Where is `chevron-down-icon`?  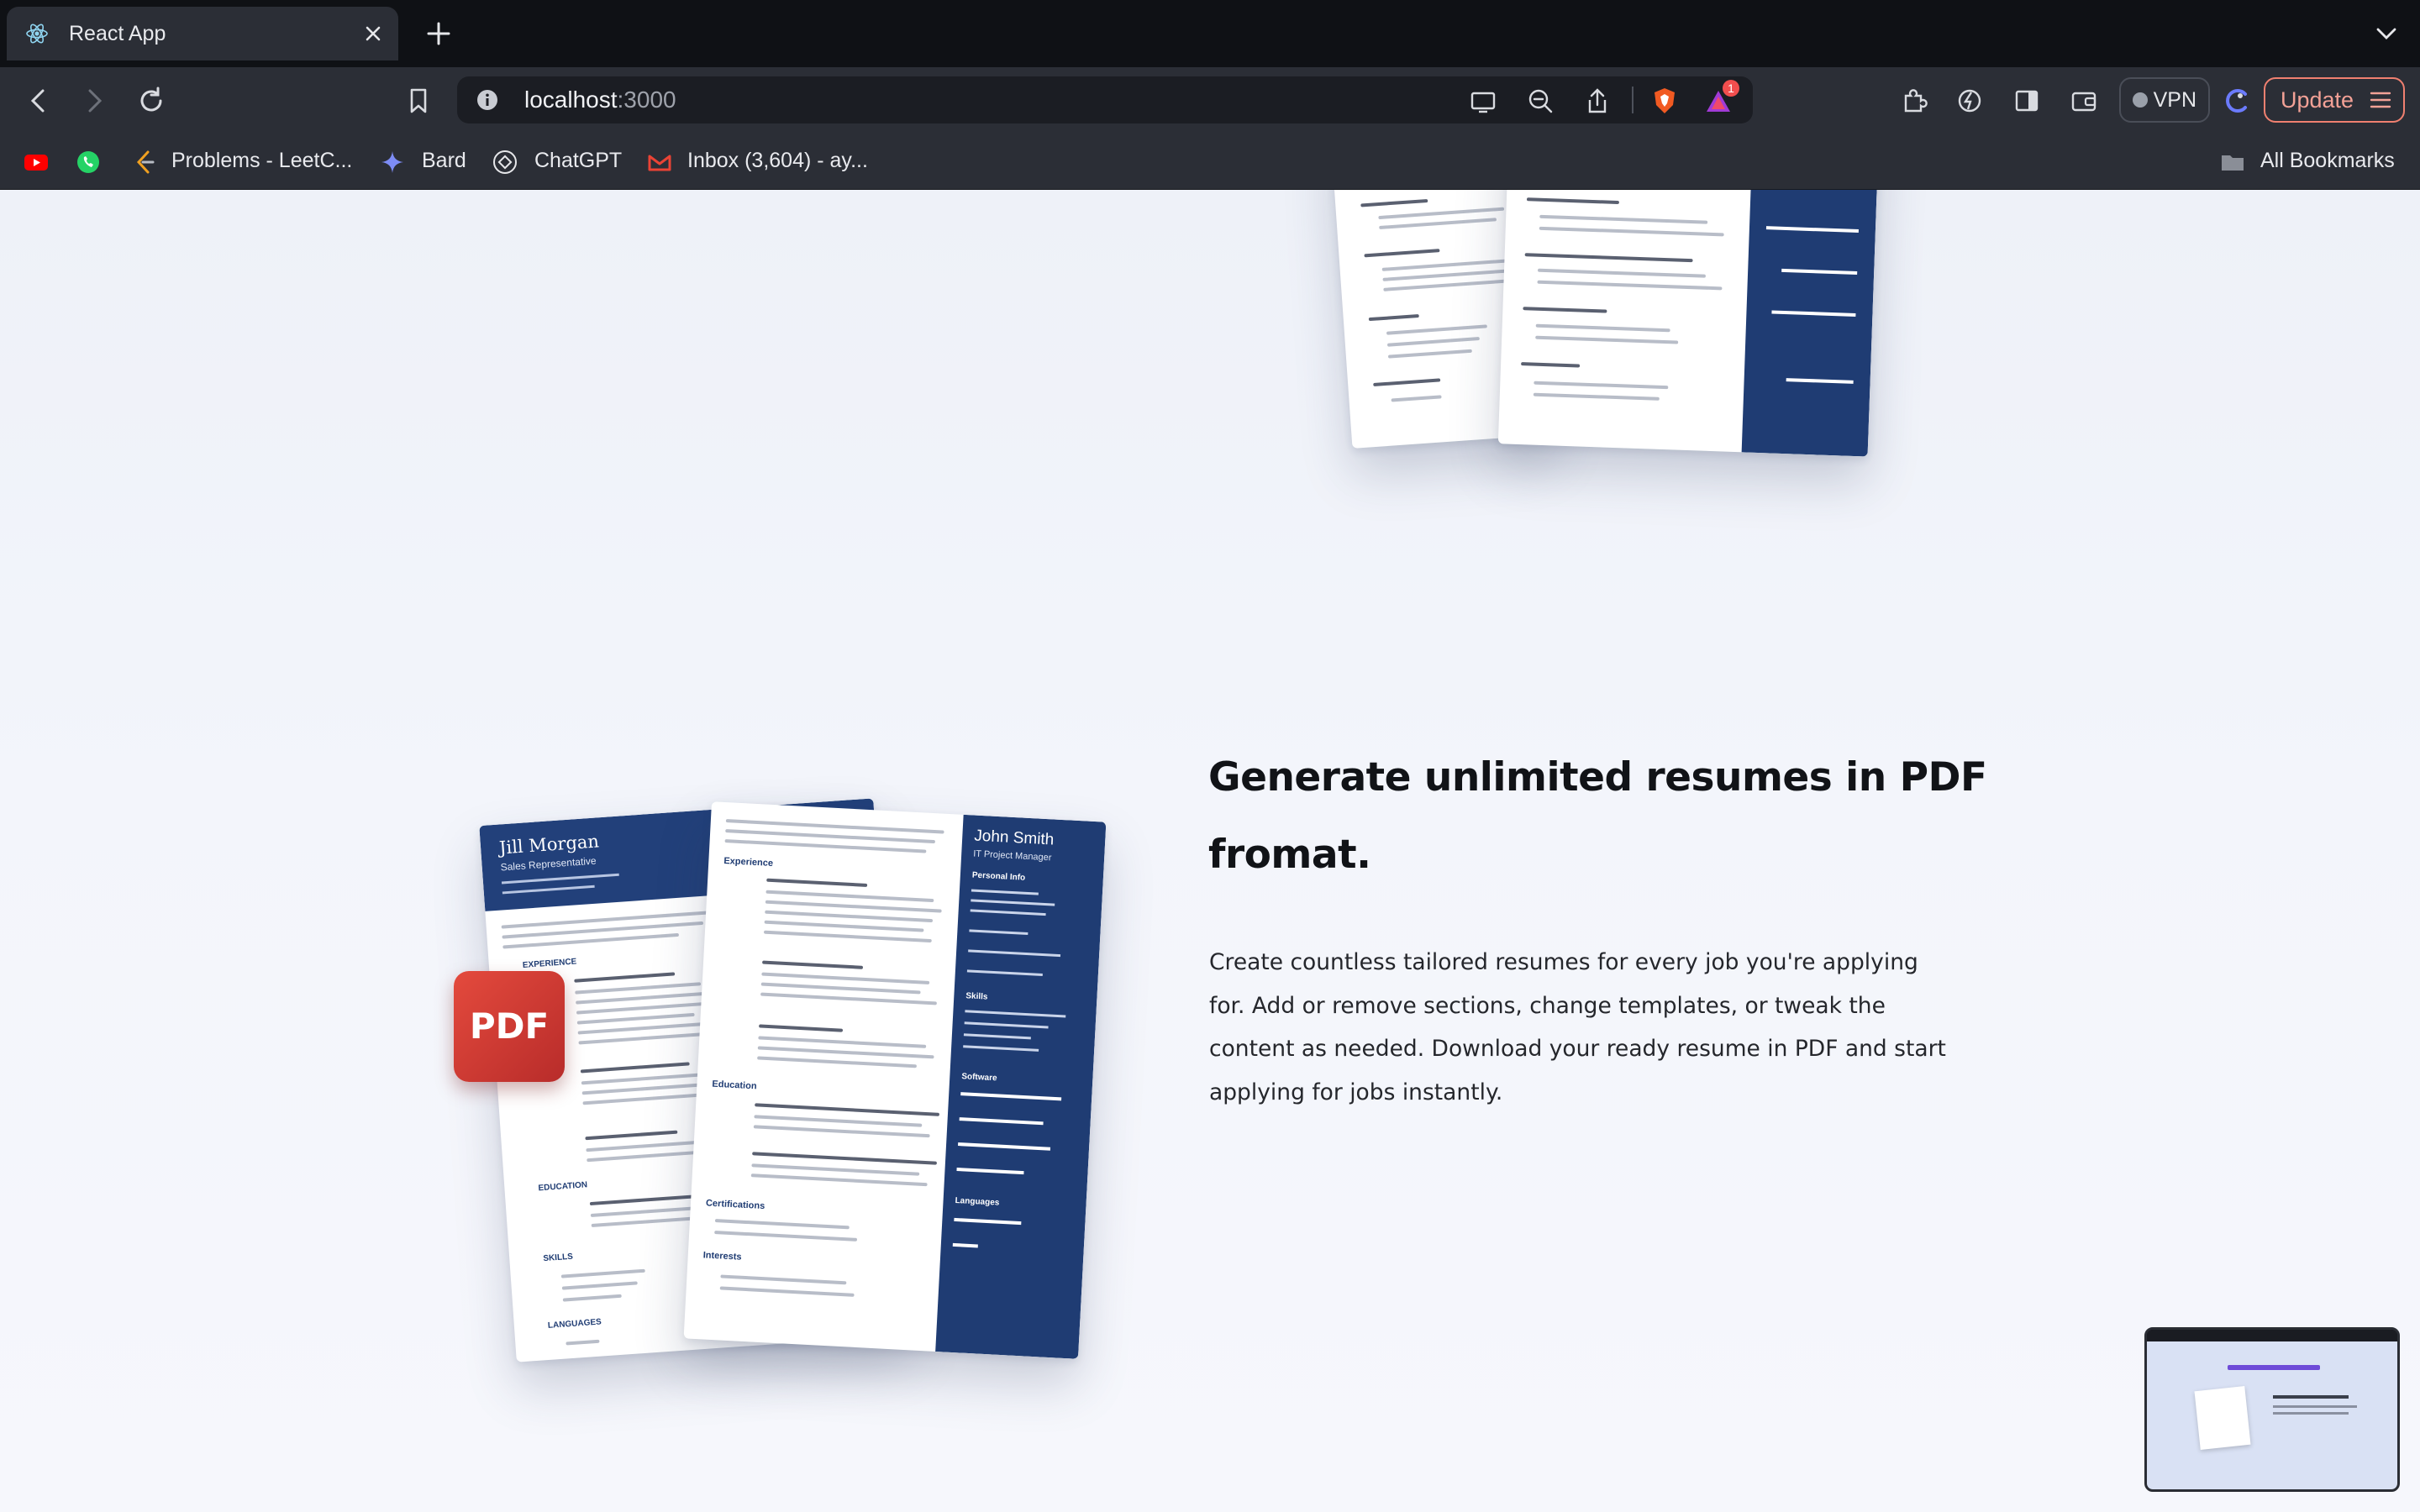
chevron-down-icon is located at coordinates (2387, 34).